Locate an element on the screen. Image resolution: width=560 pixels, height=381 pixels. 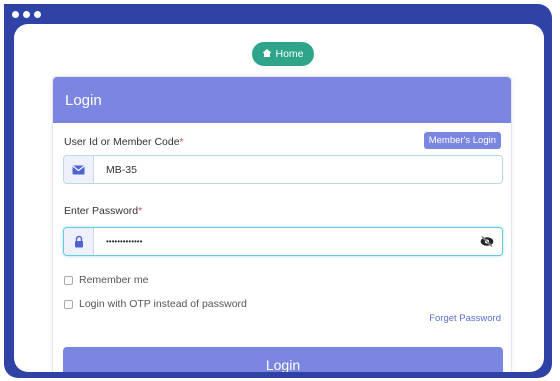
otp-login-row: Login with OTP instead of password is located at coordinates (155, 304).